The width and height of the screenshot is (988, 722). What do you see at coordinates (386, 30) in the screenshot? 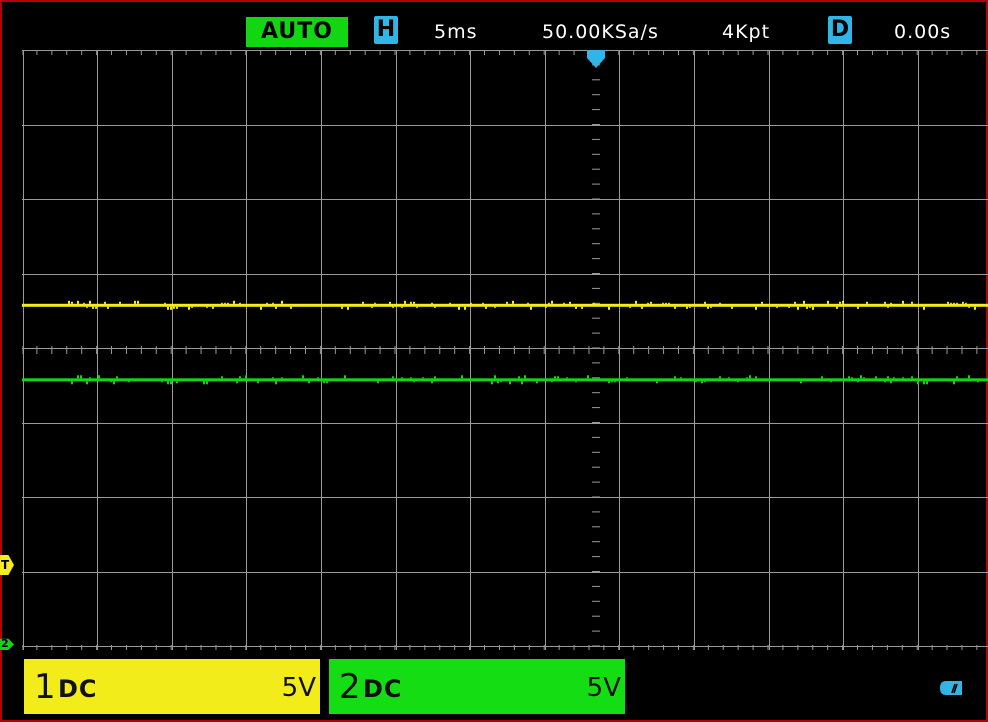
I see `horizontal-badge: H` at bounding box center [386, 30].